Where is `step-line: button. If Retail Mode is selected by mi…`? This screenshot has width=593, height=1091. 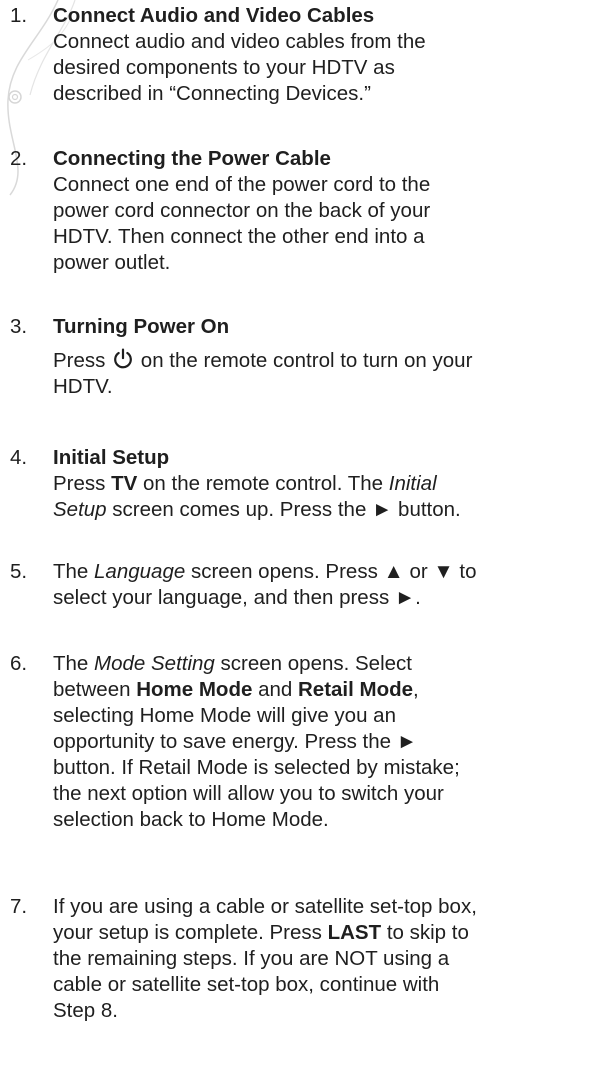 step-line: button. If Retail Mode is selected by mi… is located at coordinates (256, 767).